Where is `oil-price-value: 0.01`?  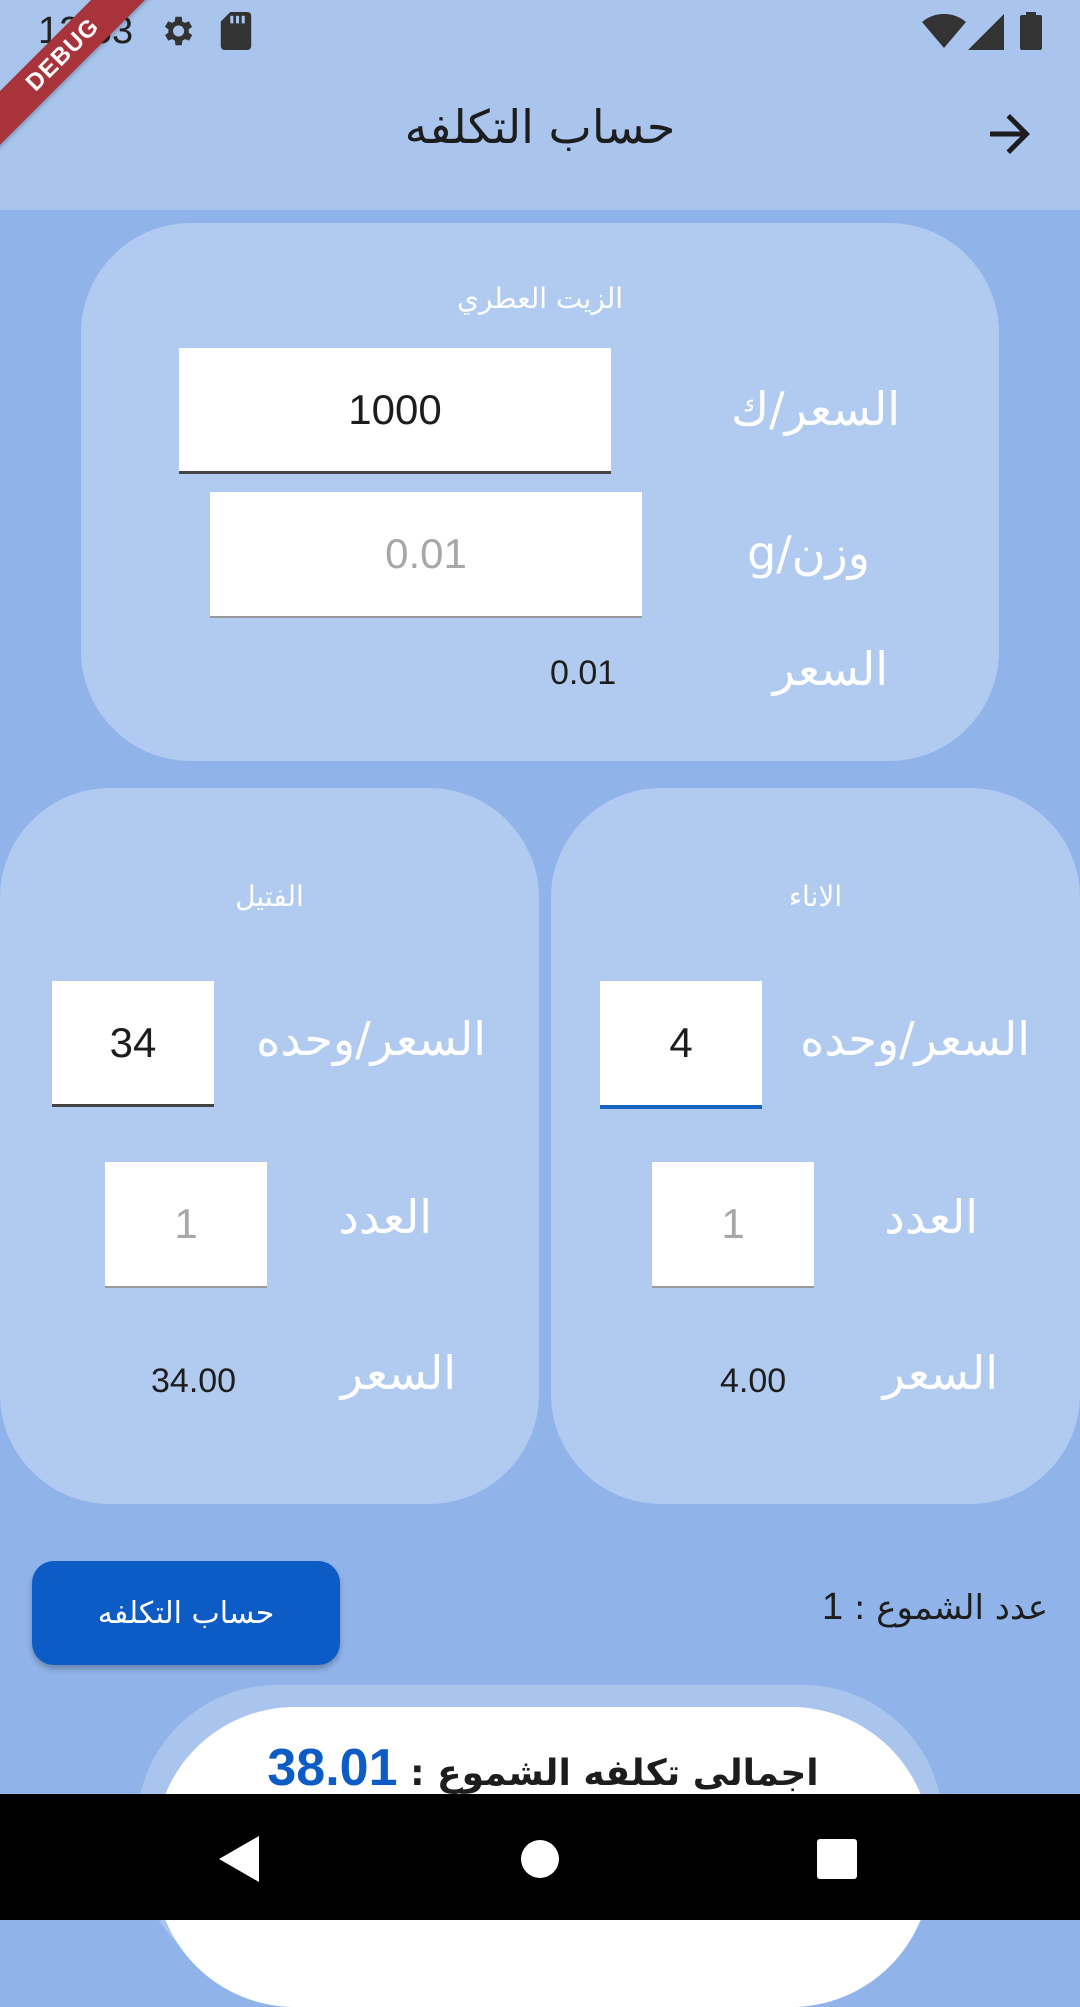
oil-price-value: 0.01 is located at coordinates (583, 673).